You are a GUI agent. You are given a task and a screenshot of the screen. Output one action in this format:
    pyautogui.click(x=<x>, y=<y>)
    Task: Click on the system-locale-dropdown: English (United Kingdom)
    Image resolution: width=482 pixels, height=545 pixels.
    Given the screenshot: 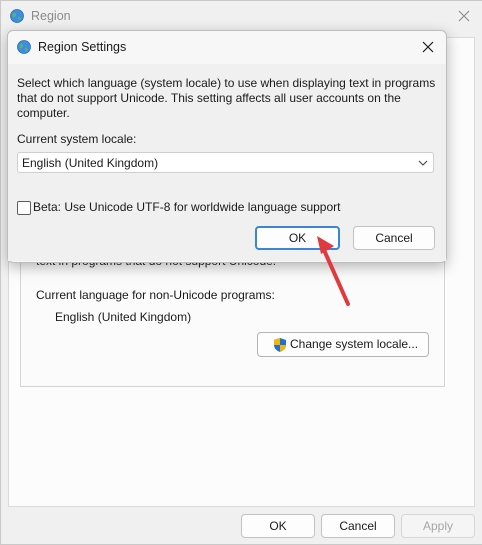 What is the action you would take?
    pyautogui.click(x=225, y=162)
    